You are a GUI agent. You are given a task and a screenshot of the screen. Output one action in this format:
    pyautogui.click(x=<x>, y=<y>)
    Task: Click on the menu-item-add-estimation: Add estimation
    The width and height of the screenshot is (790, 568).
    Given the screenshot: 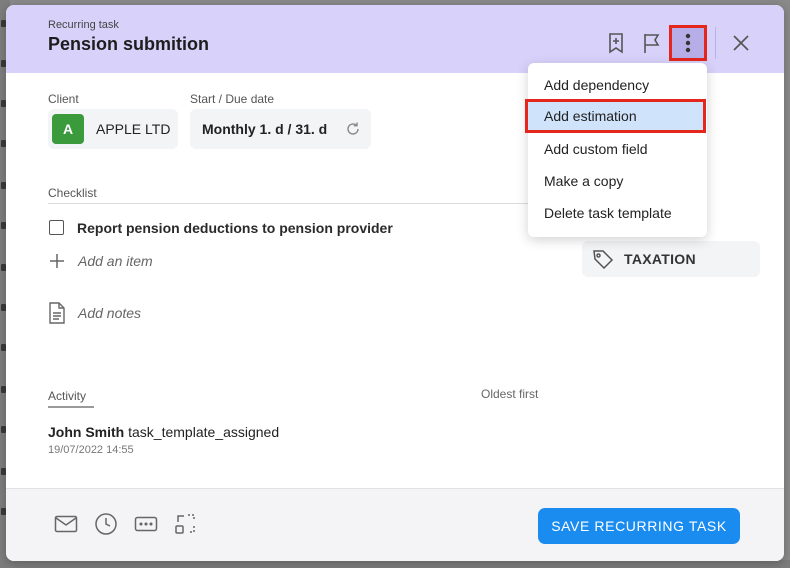 What is the action you would take?
    pyautogui.click(x=615, y=116)
    